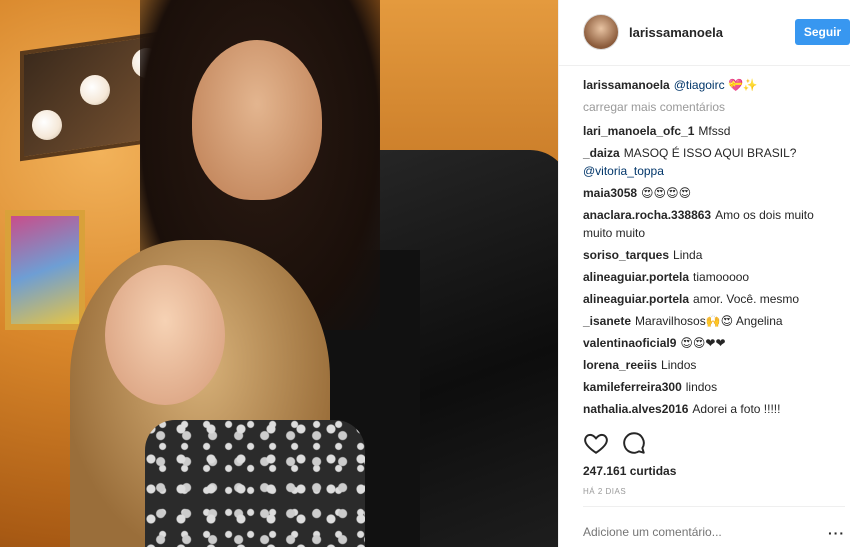 This screenshot has width=850, height=547. I want to click on follow-button: Seguir, so click(822, 32).